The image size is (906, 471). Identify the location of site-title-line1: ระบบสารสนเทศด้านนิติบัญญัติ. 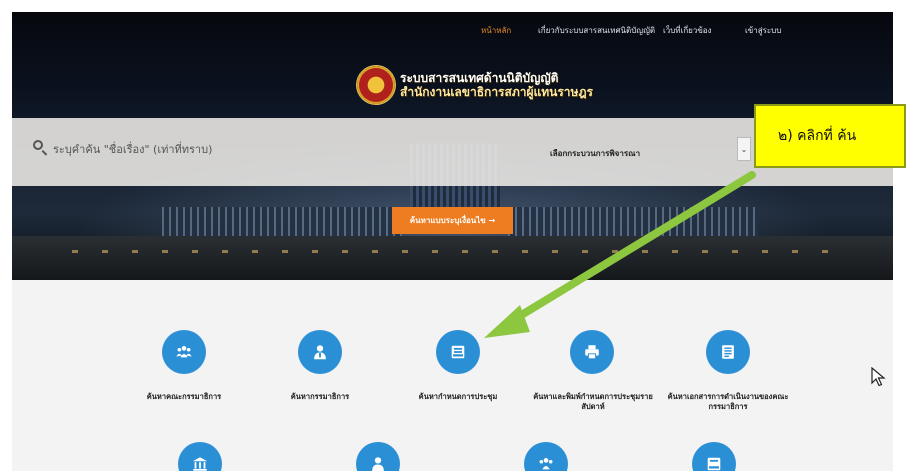
(479, 78).